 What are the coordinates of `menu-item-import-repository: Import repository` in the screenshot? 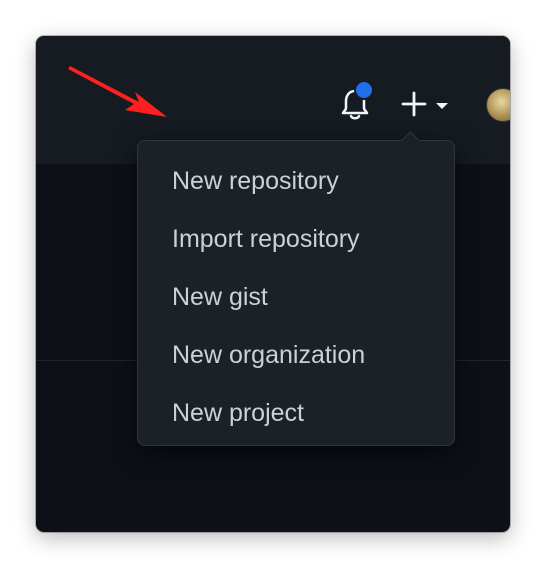 It's located at (296, 239).